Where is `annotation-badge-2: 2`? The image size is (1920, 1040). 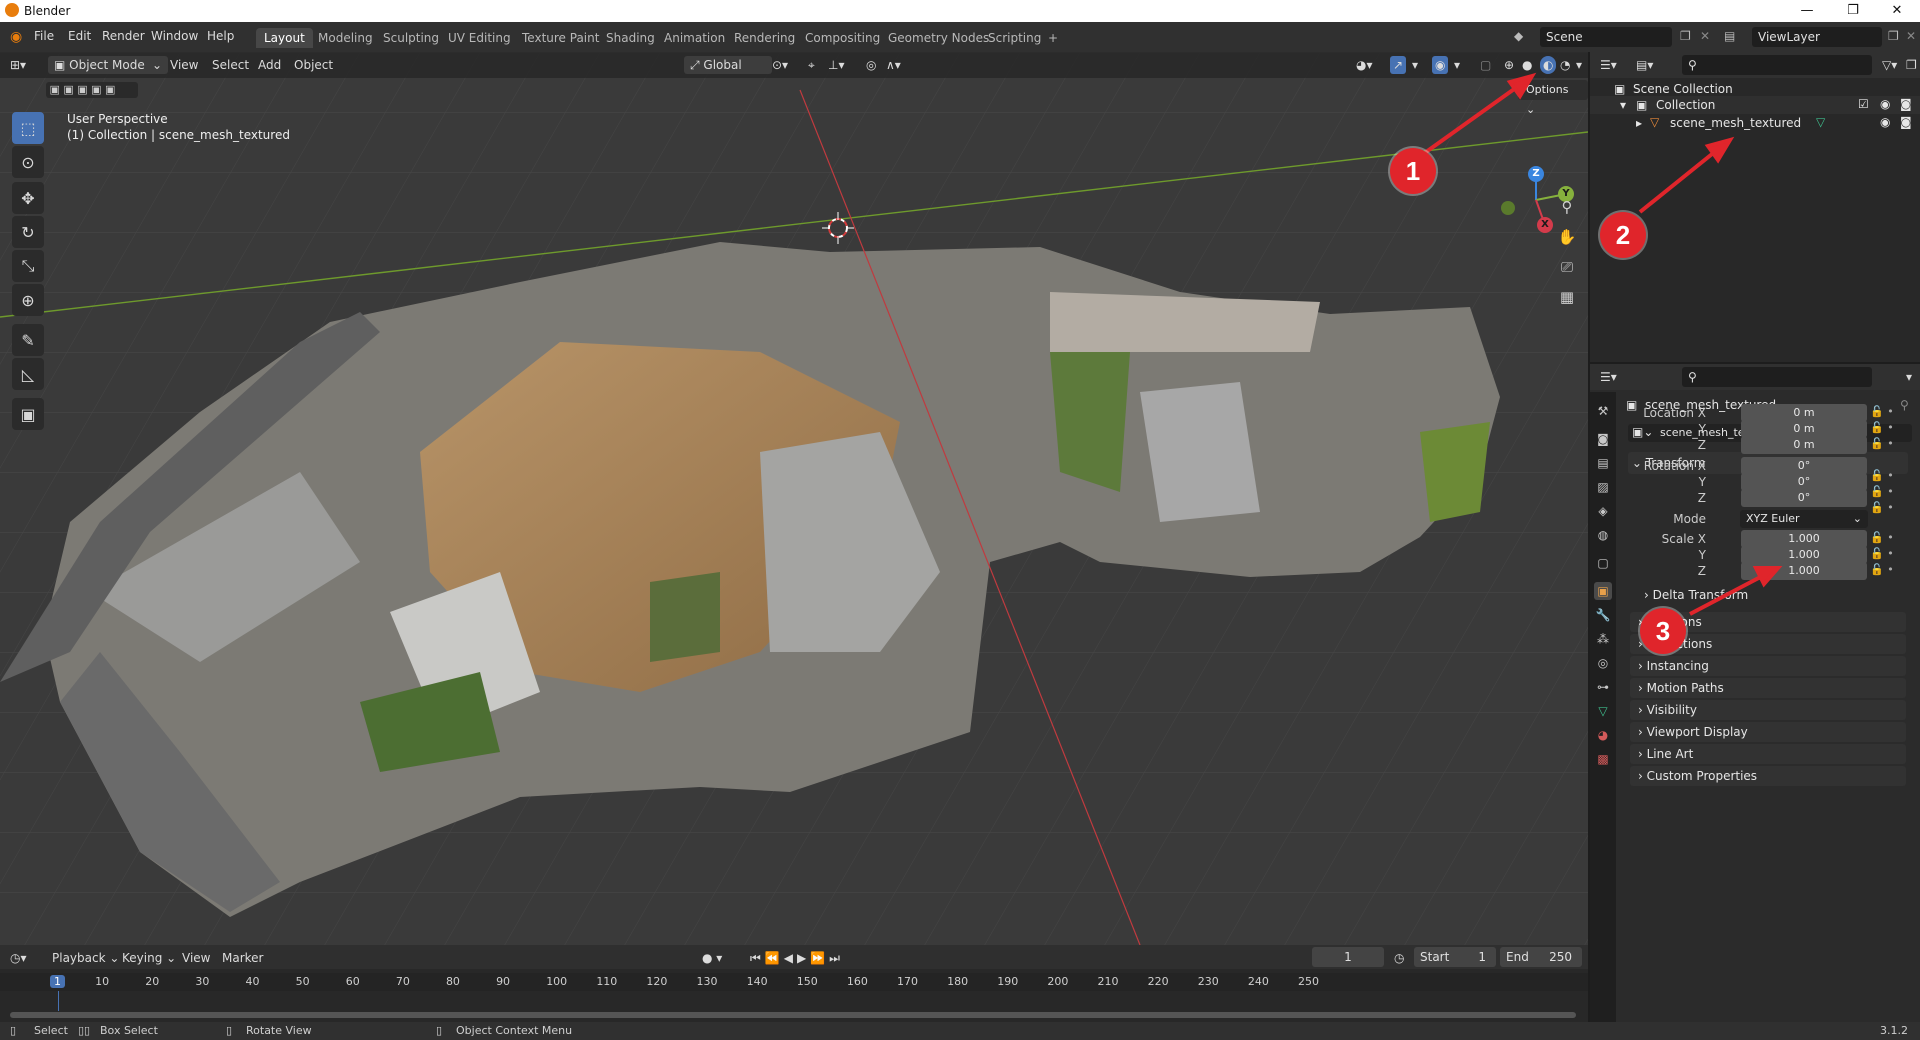 annotation-badge-2: 2 is located at coordinates (1623, 235).